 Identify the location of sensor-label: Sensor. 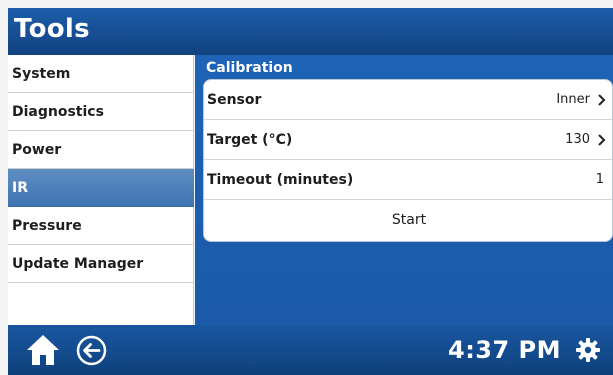
(234, 99).